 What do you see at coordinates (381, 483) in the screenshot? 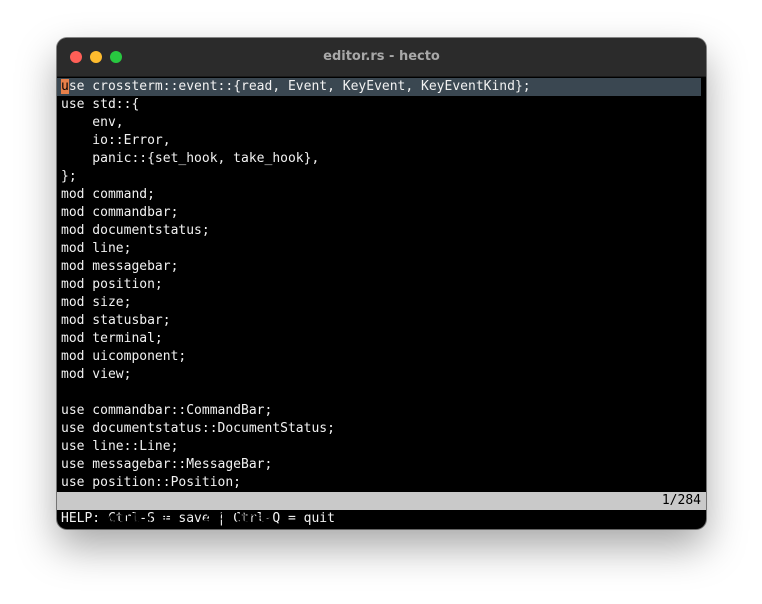
I see `code-line: use position::Position;` at bounding box center [381, 483].